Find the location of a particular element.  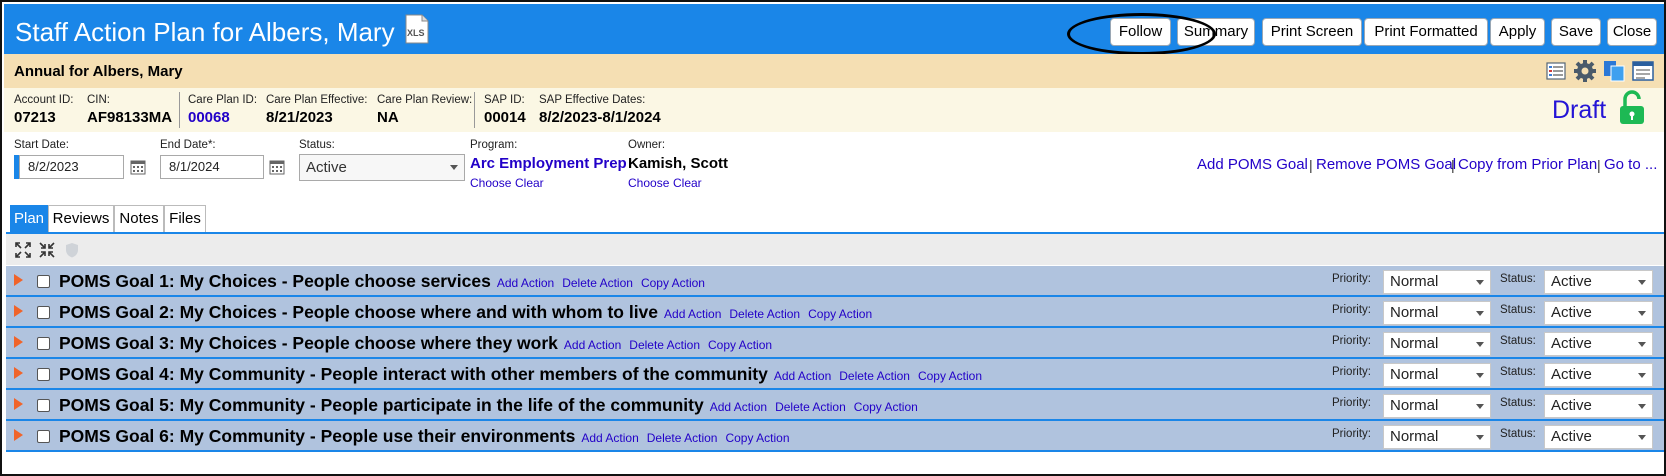

program-choose-link: Choose is located at coordinates (490, 183).